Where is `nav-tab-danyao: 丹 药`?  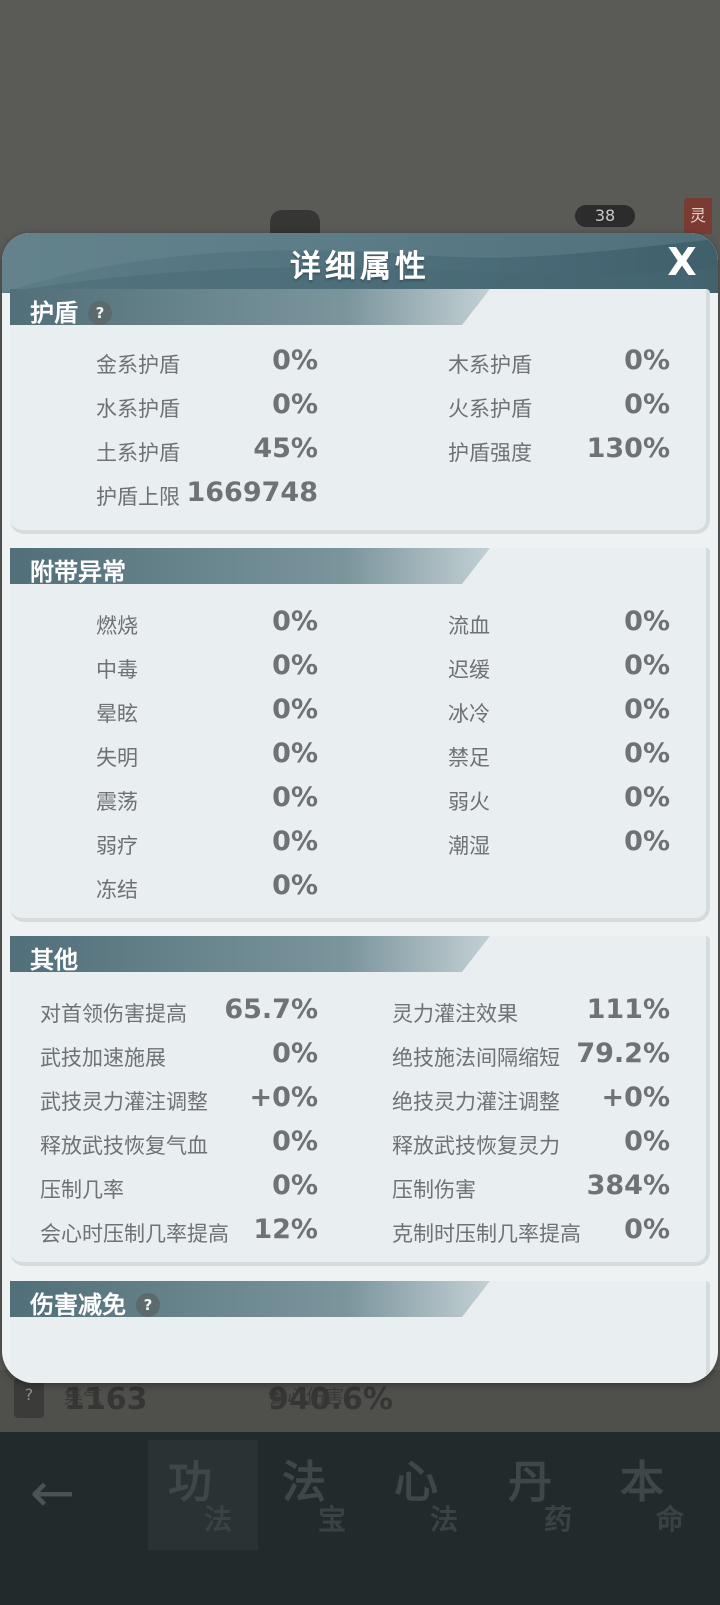
nav-tab-danyao: 丹 药 is located at coordinates (543, 1495).